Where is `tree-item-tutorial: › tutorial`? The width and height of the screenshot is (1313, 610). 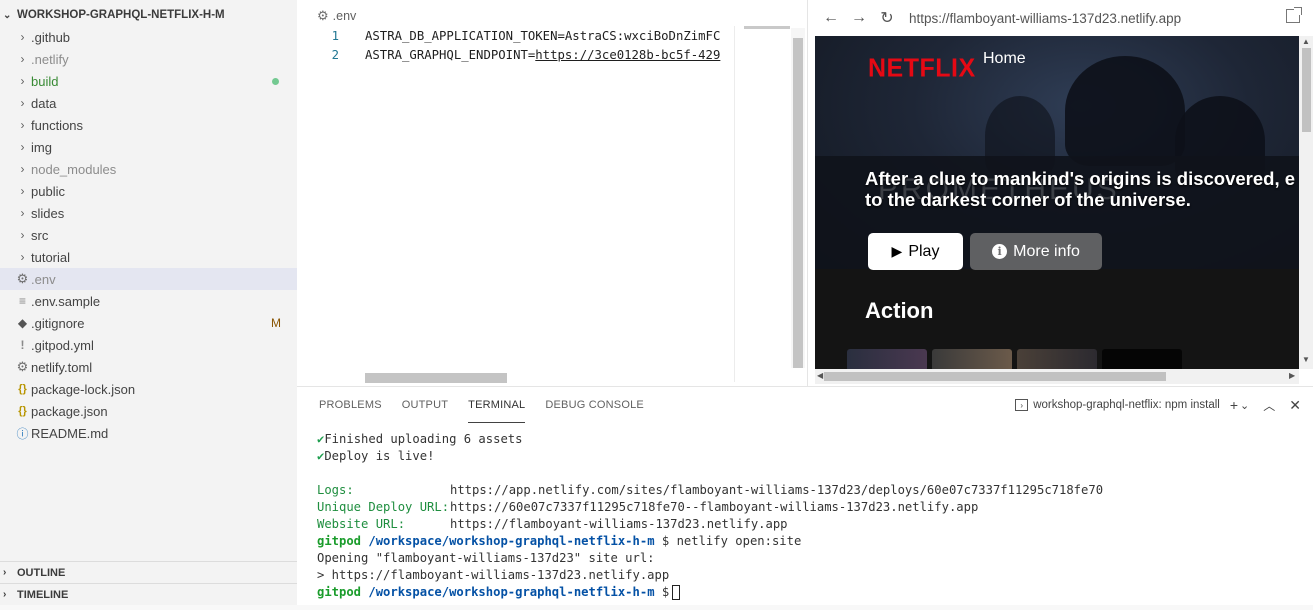 tree-item-tutorial: › tutorial is located at coordinates (148, 257).